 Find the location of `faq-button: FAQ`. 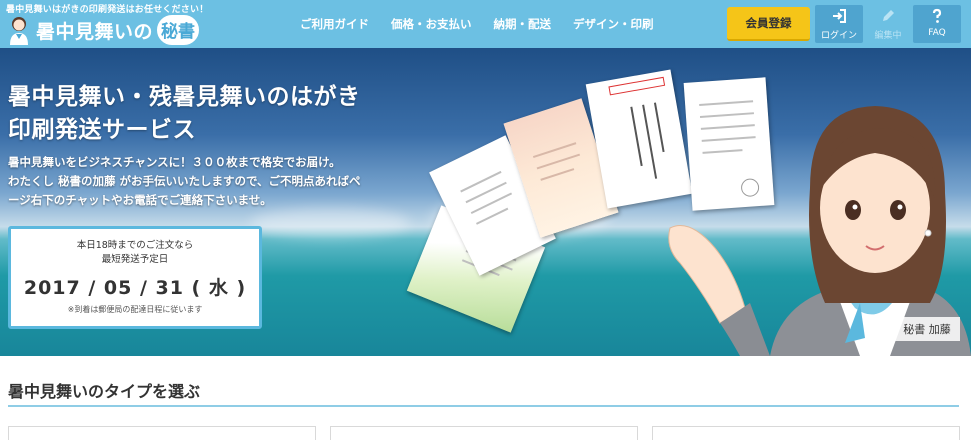

faq-button: FAQ is located at coordinates (937, 24).